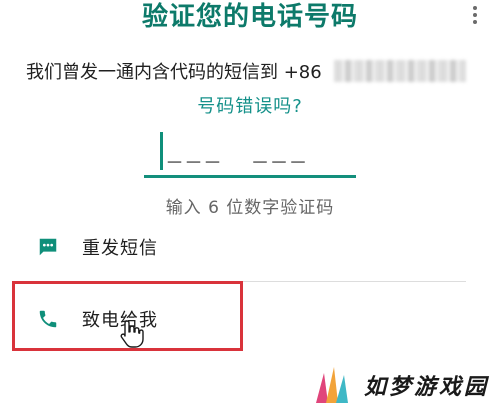  I want to click on more-options-icon, so click(475, 15).